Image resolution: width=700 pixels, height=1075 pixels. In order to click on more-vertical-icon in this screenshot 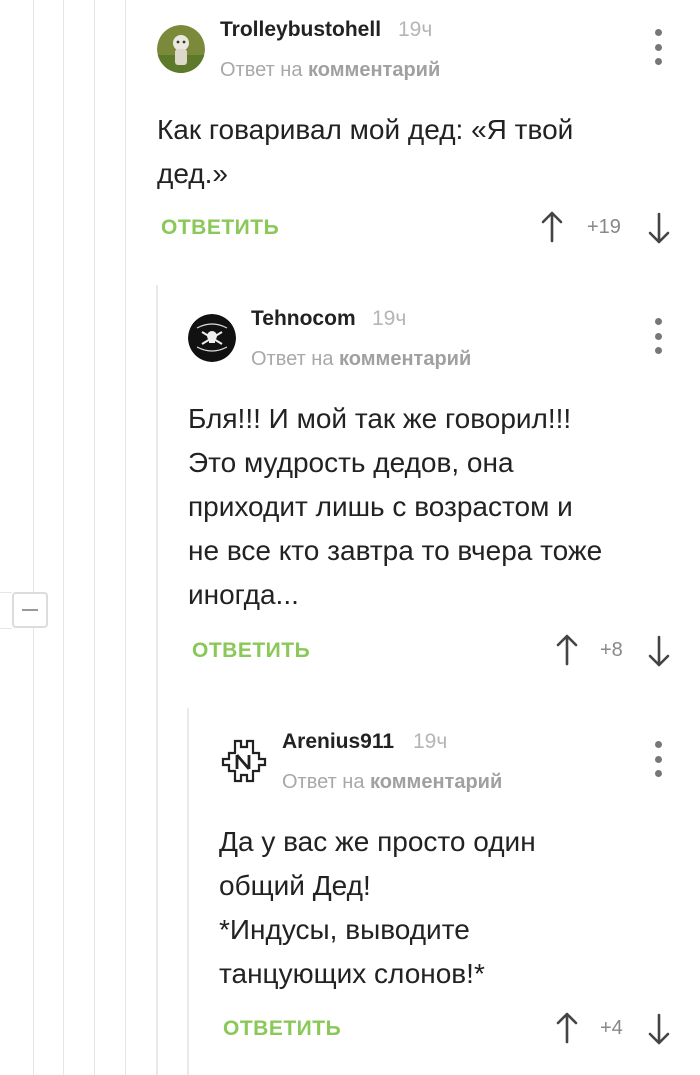, I will do `click(658, 744)`.